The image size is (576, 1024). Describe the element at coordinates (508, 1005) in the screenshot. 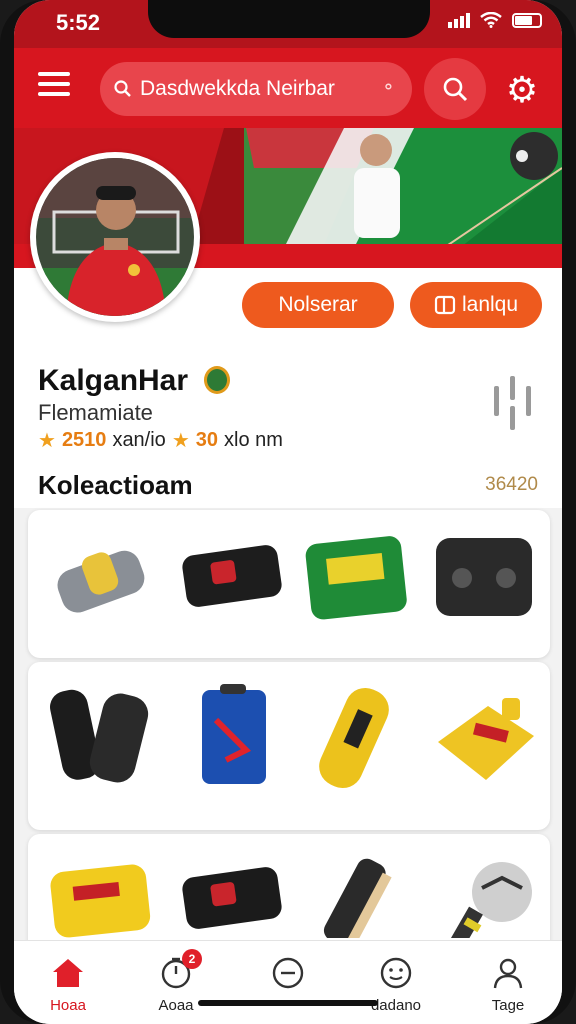

I see `tab-profile-label: Tage` at that location.